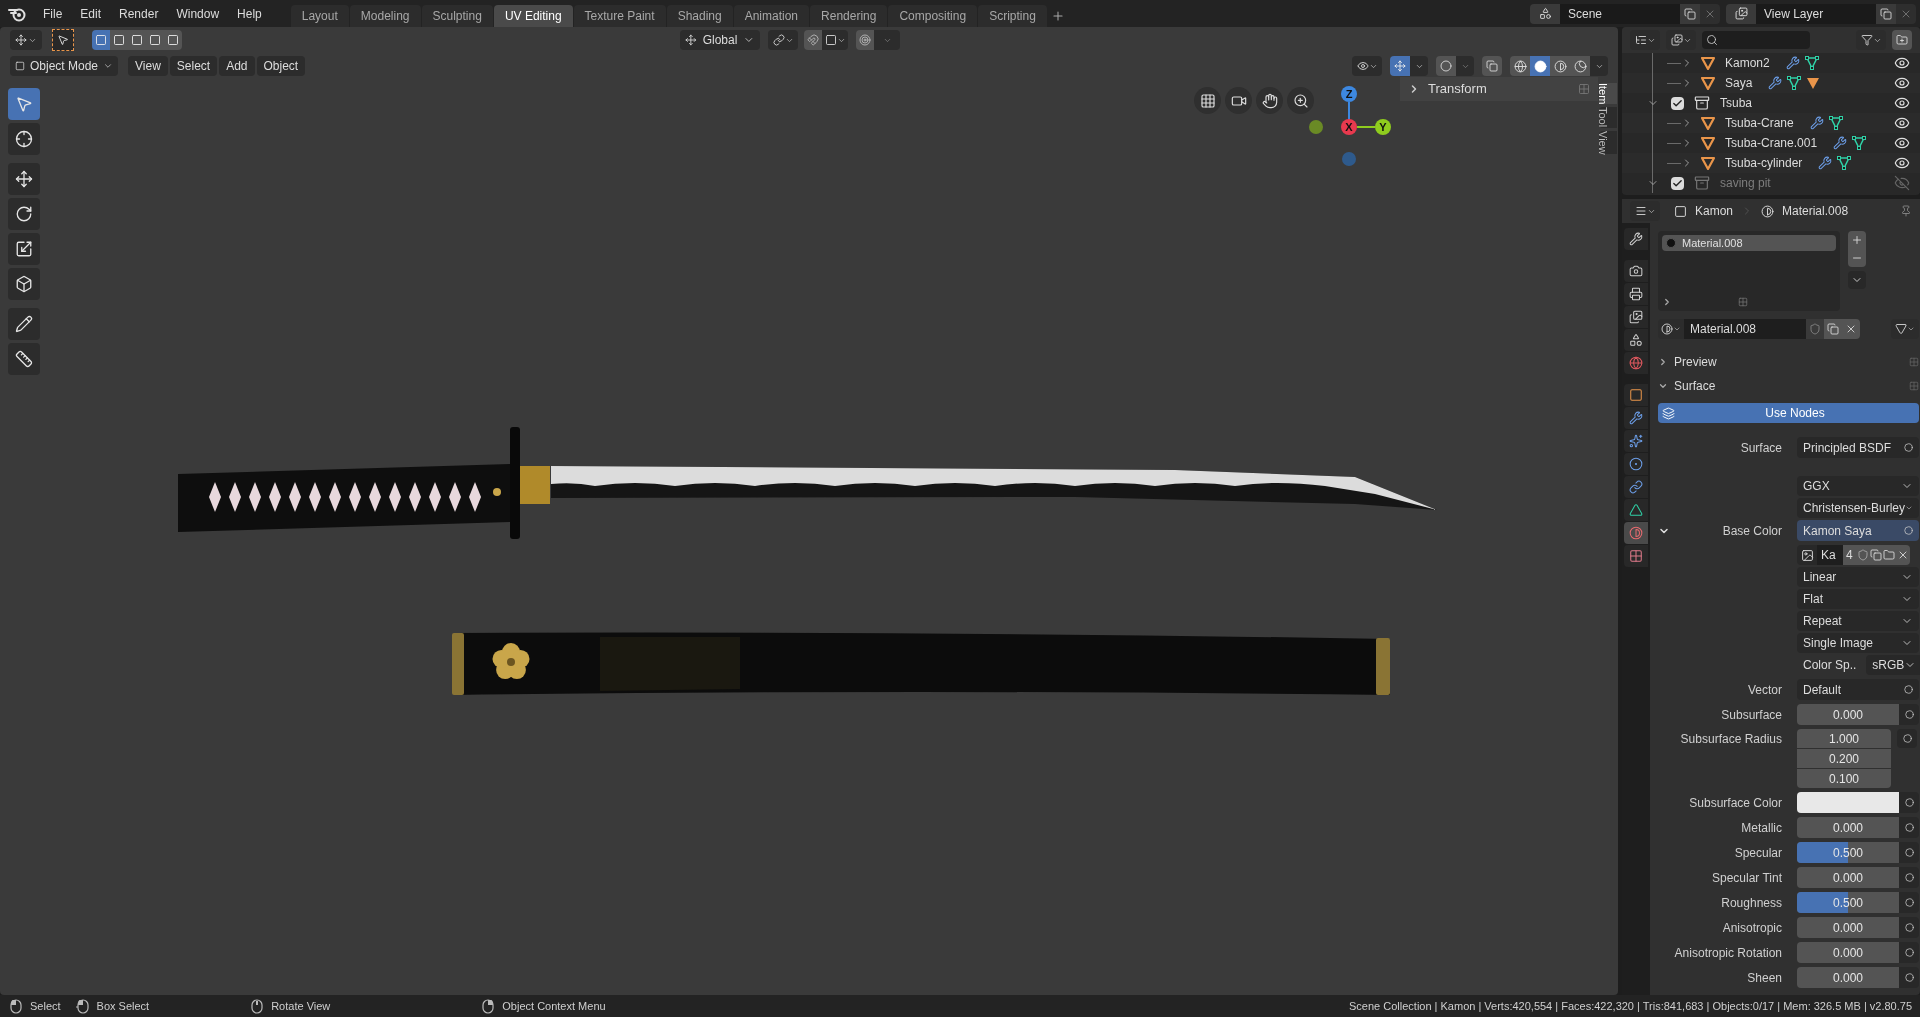 This screenshot has width=1920, height=1017. Describe the element at coordinates (1751, 715) in the screenshot. I see `property-label: Subsurface` at that location.